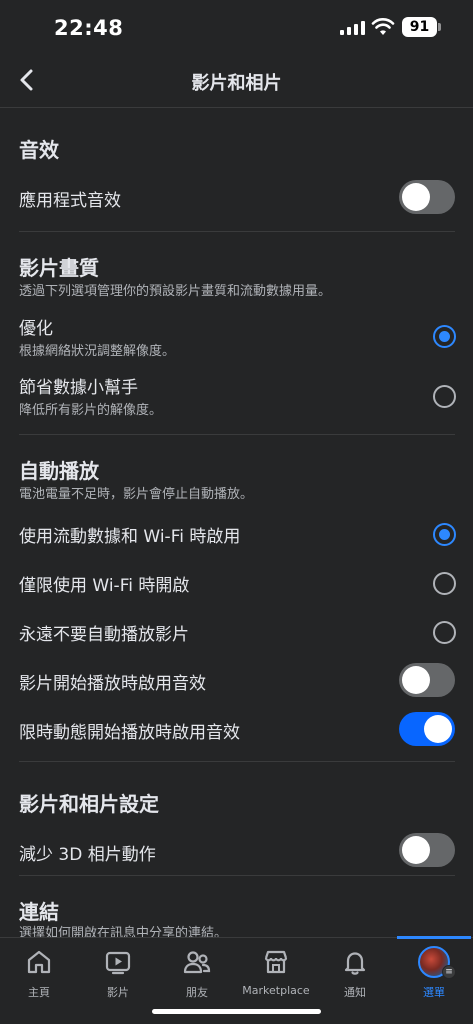 The width and height of the screenshot is (473, 1024). Describe the element at coordinates (434, 992) in the screenshot. I see `tab-label: 選單` at that location.